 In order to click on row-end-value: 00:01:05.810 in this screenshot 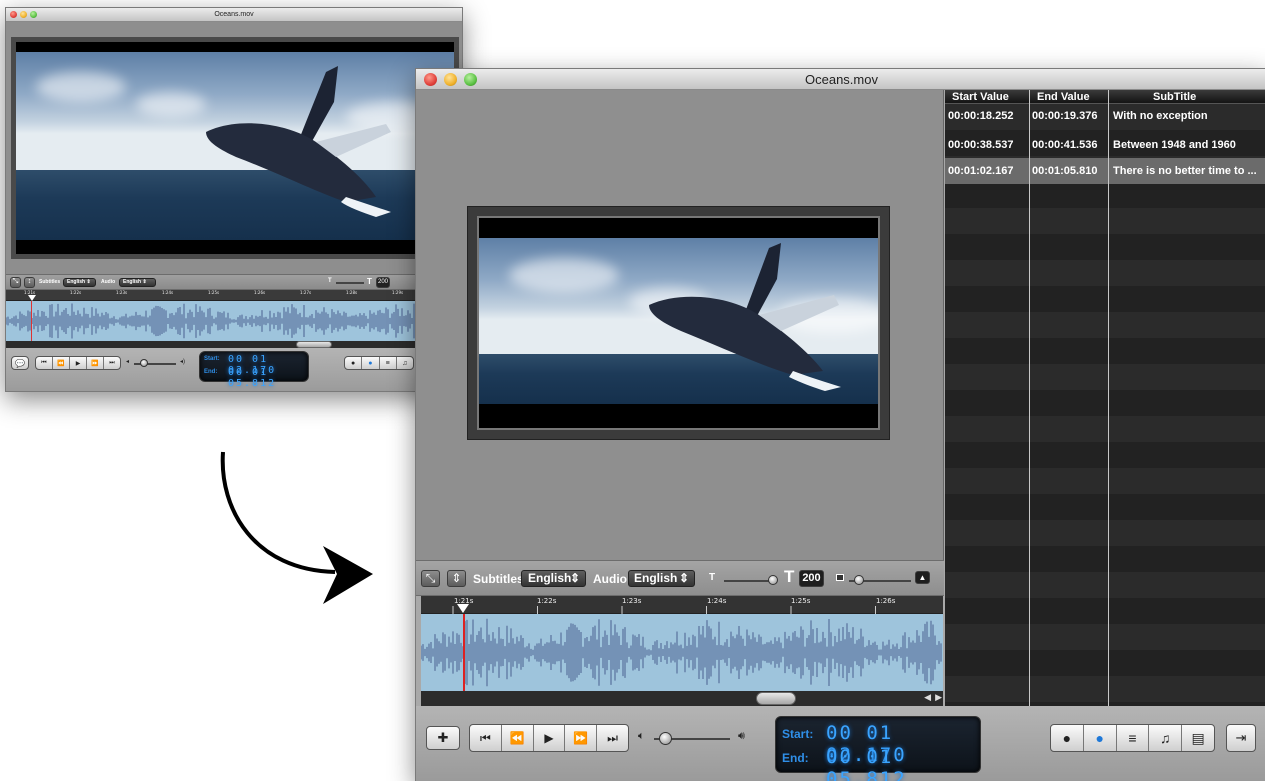, I will do `click(1065, 171)`.